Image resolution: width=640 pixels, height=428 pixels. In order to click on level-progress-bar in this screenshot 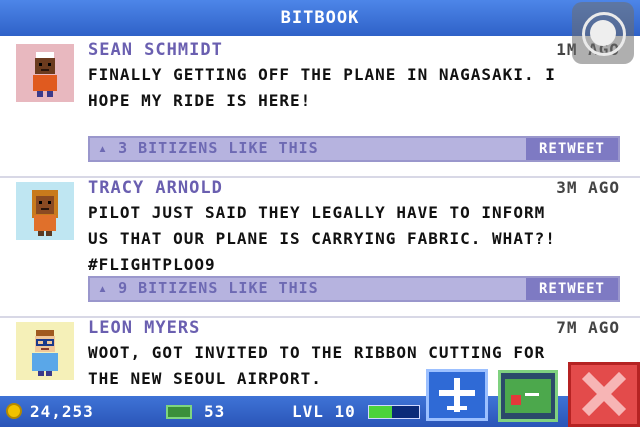, I will do `click(394, 412)`.